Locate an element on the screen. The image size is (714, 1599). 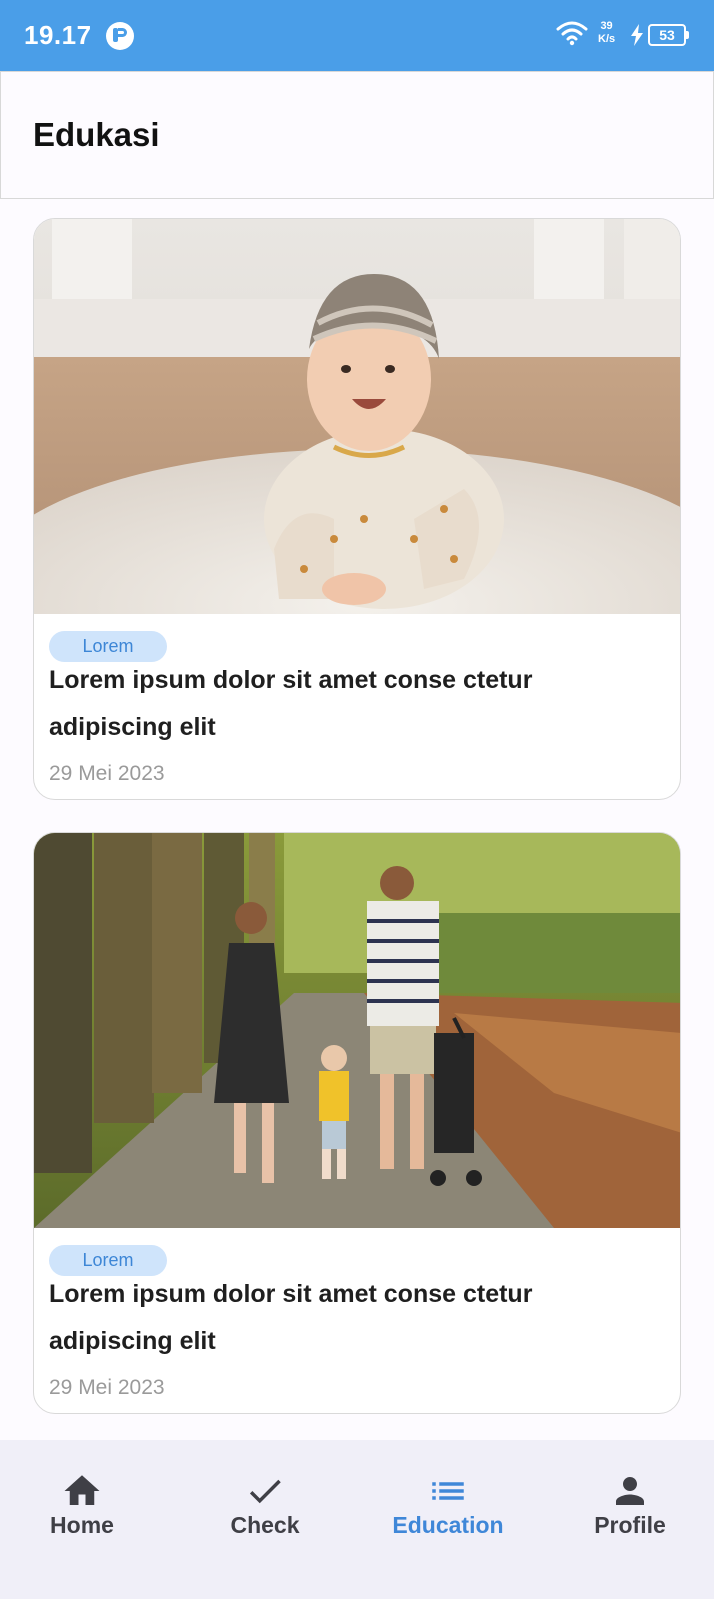
network-speed-value: 39 is located at coordinates (606, 26).